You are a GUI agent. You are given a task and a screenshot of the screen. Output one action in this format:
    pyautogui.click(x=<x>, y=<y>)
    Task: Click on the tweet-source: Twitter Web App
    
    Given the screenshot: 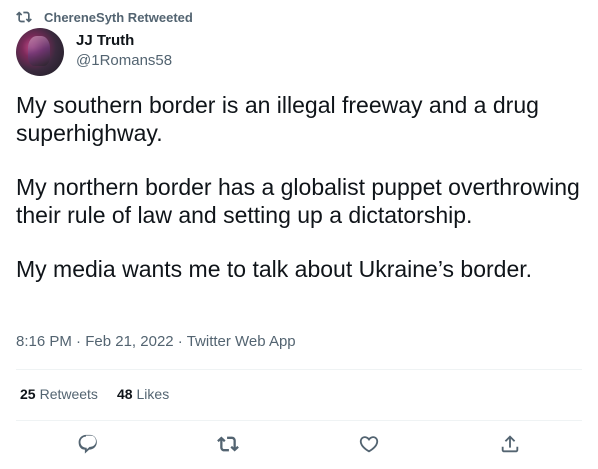 What is the action you would take?
    pyautogui.click(x=241, y=341)
    